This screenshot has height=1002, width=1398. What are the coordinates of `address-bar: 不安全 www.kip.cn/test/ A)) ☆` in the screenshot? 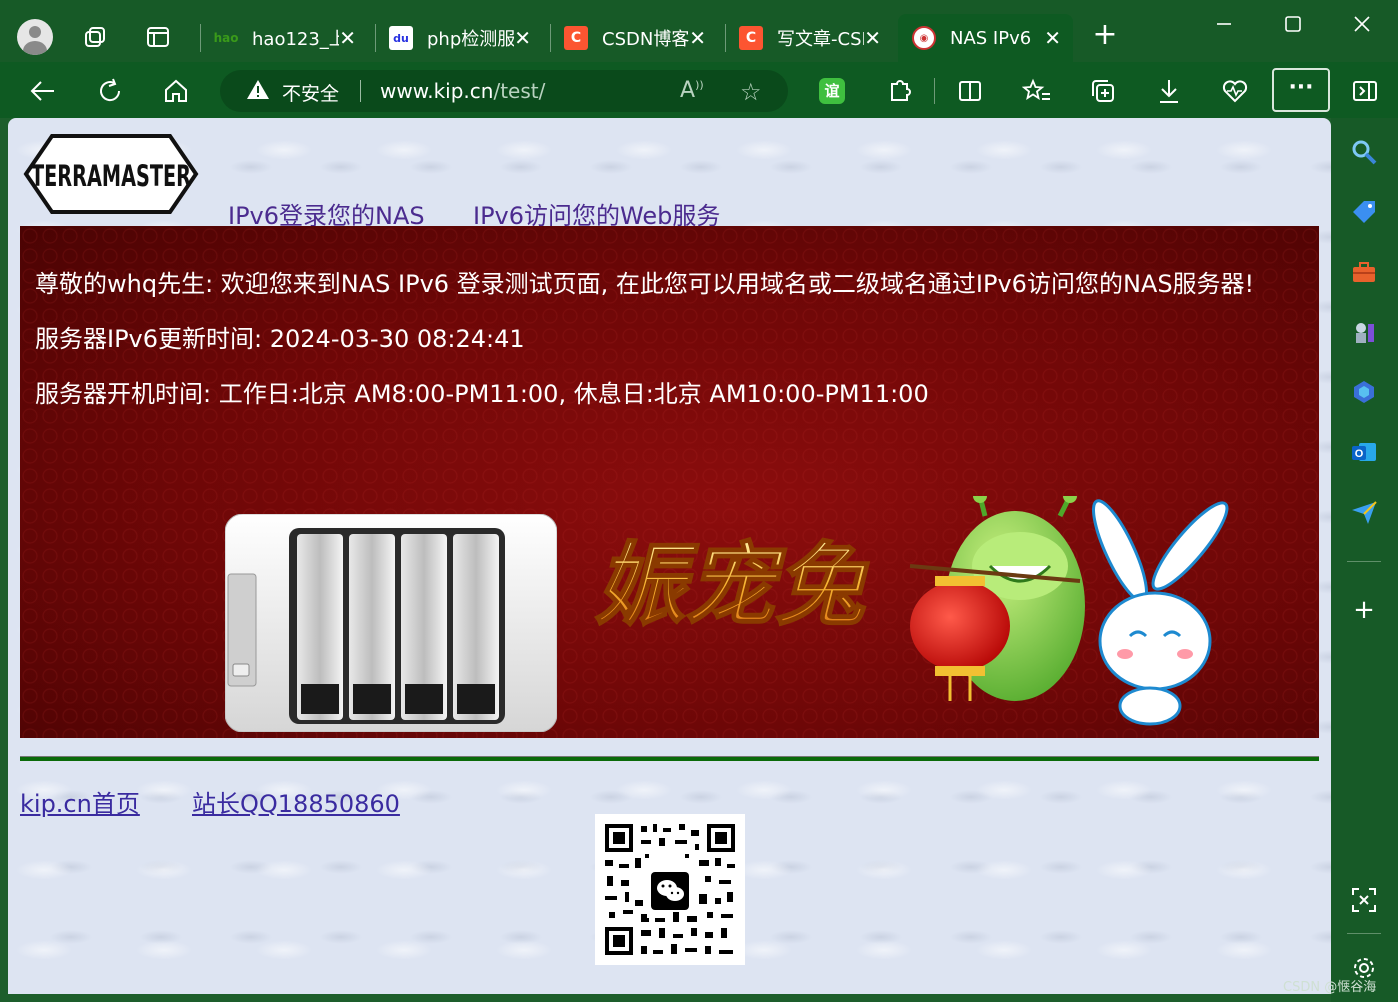 It's located at (504, 91).